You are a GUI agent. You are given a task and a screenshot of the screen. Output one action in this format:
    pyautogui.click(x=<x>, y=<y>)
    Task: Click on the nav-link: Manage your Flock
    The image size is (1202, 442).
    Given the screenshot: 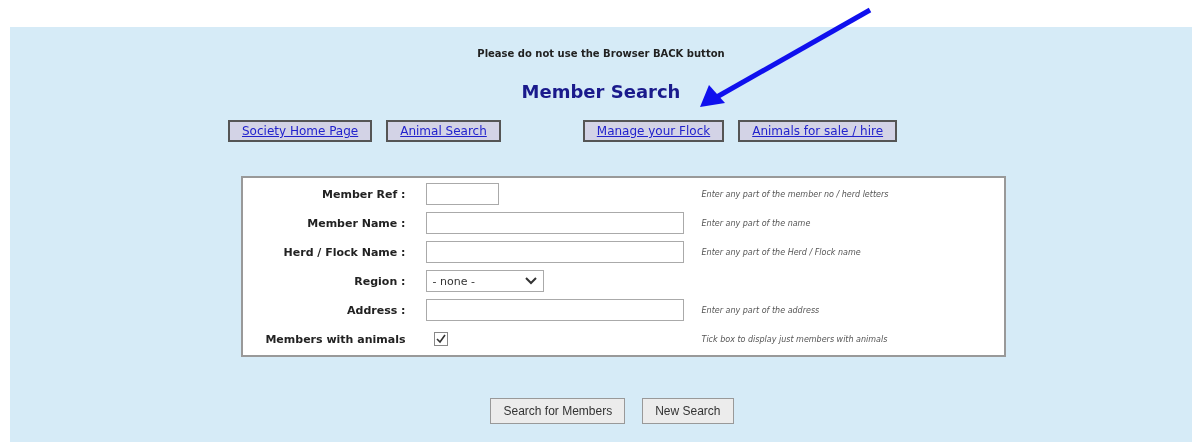 What is the action you would take?
    pyautogui.click(x=653, y=131)
    